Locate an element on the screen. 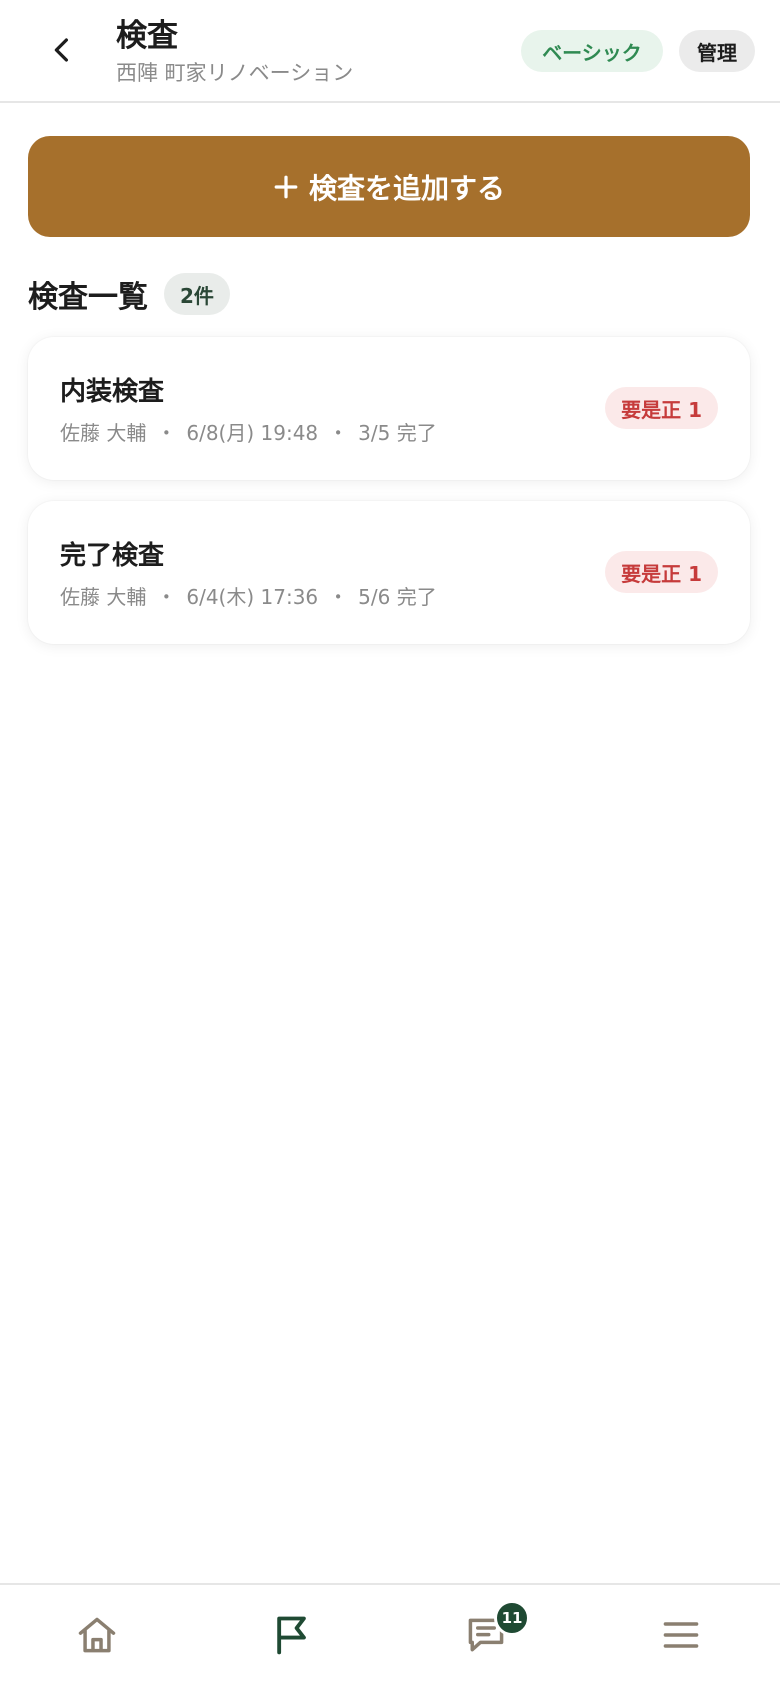 This screenshot has width=780, height=1688. inspection-title: 完了検査 is located at coordinates (112, 556).